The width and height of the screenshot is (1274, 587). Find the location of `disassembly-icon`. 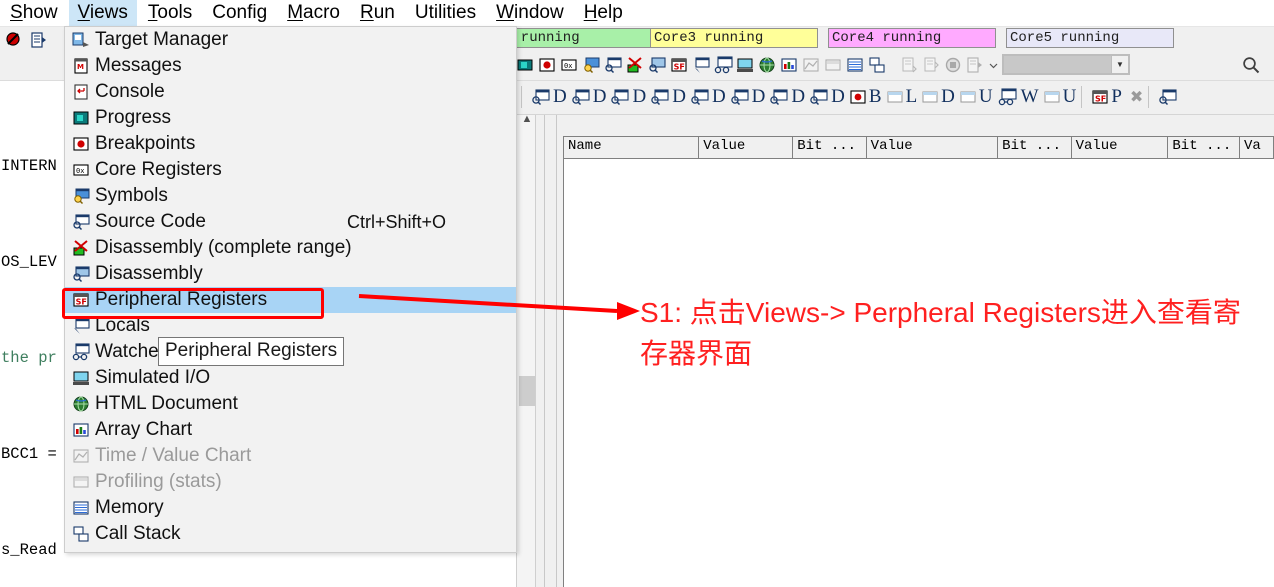

disassembly-icon is located at coordinates (657, 65).